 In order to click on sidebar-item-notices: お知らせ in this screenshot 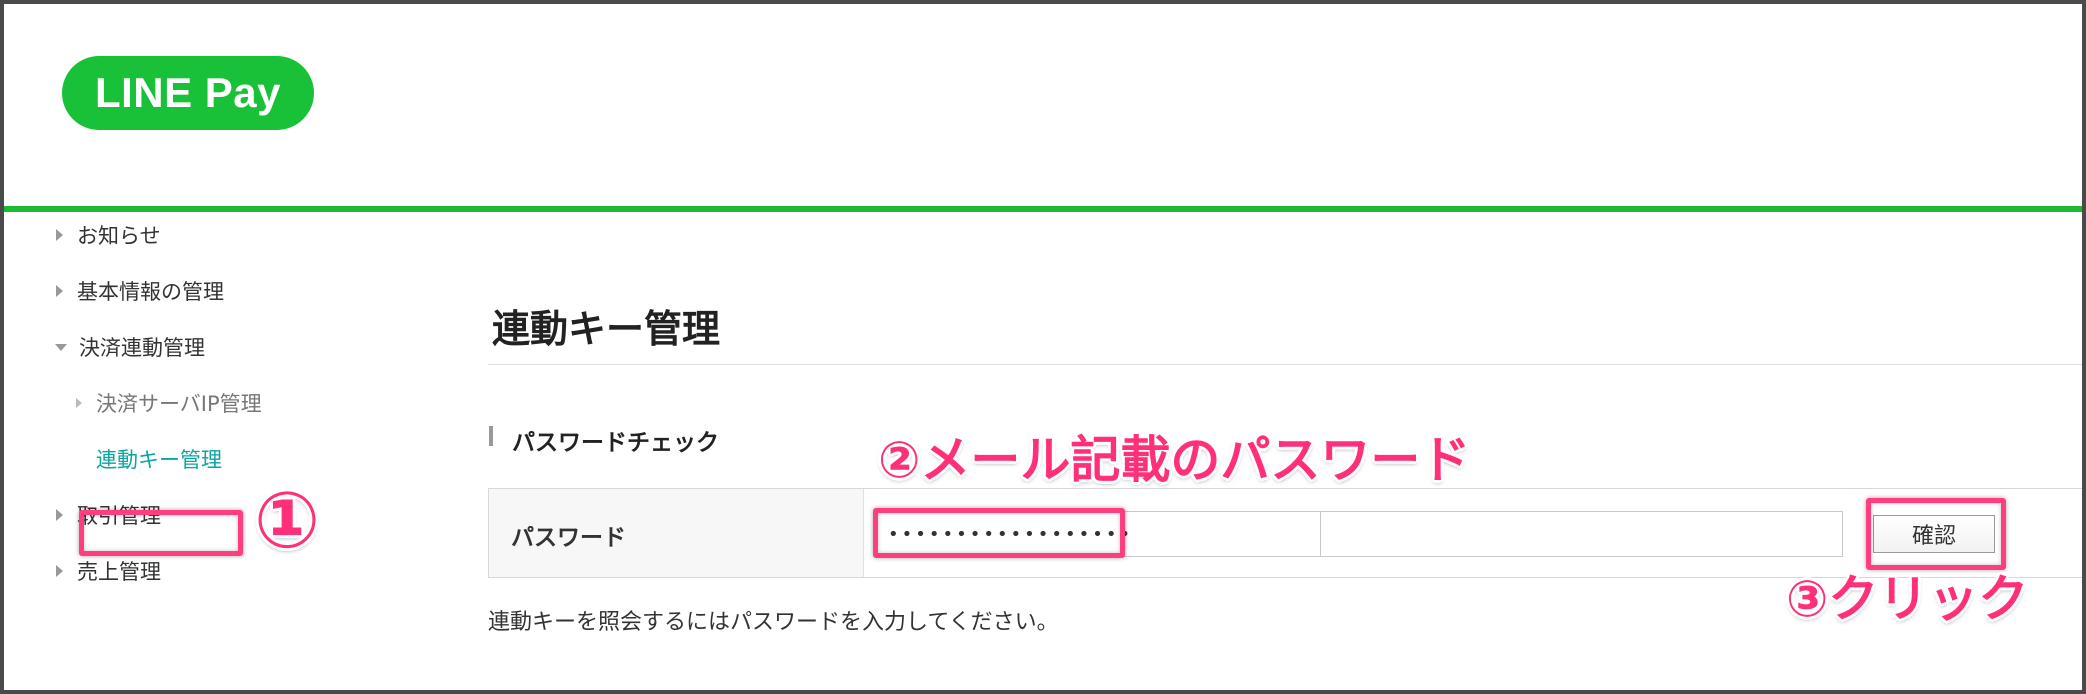, I will do `click(108, 235)`.